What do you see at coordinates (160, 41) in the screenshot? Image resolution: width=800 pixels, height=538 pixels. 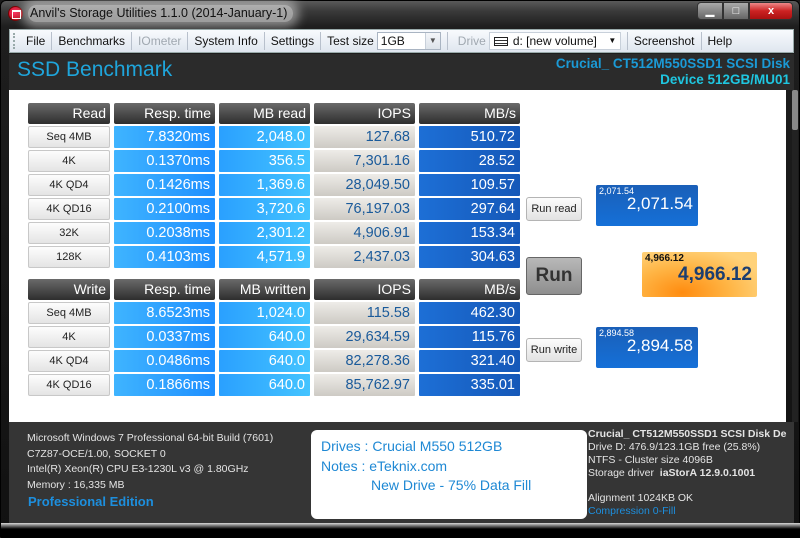 I see `menu-iometer: IOmeter` at bounding box center [160, 41].